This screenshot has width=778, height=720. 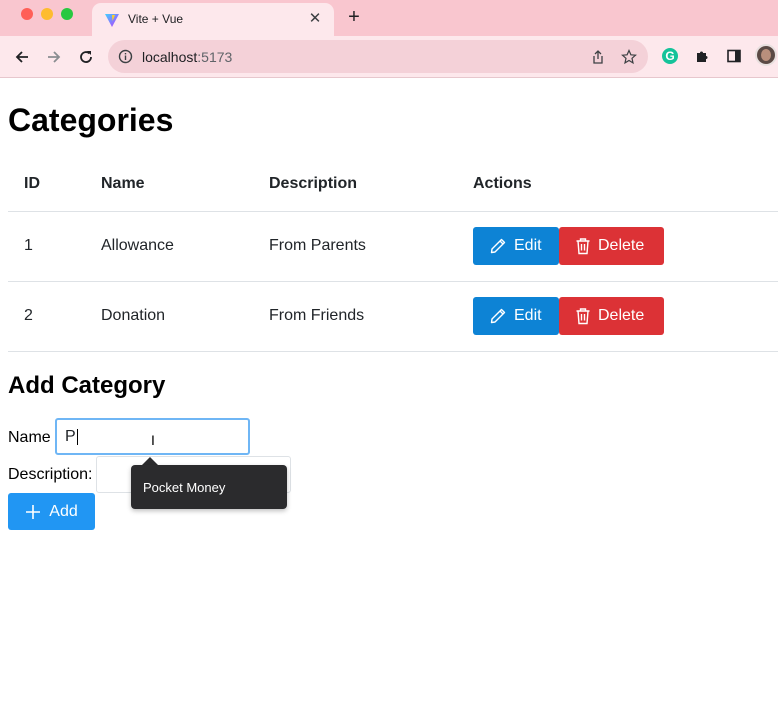 I want to click on header-description: Description, so click(x=355, y=185).